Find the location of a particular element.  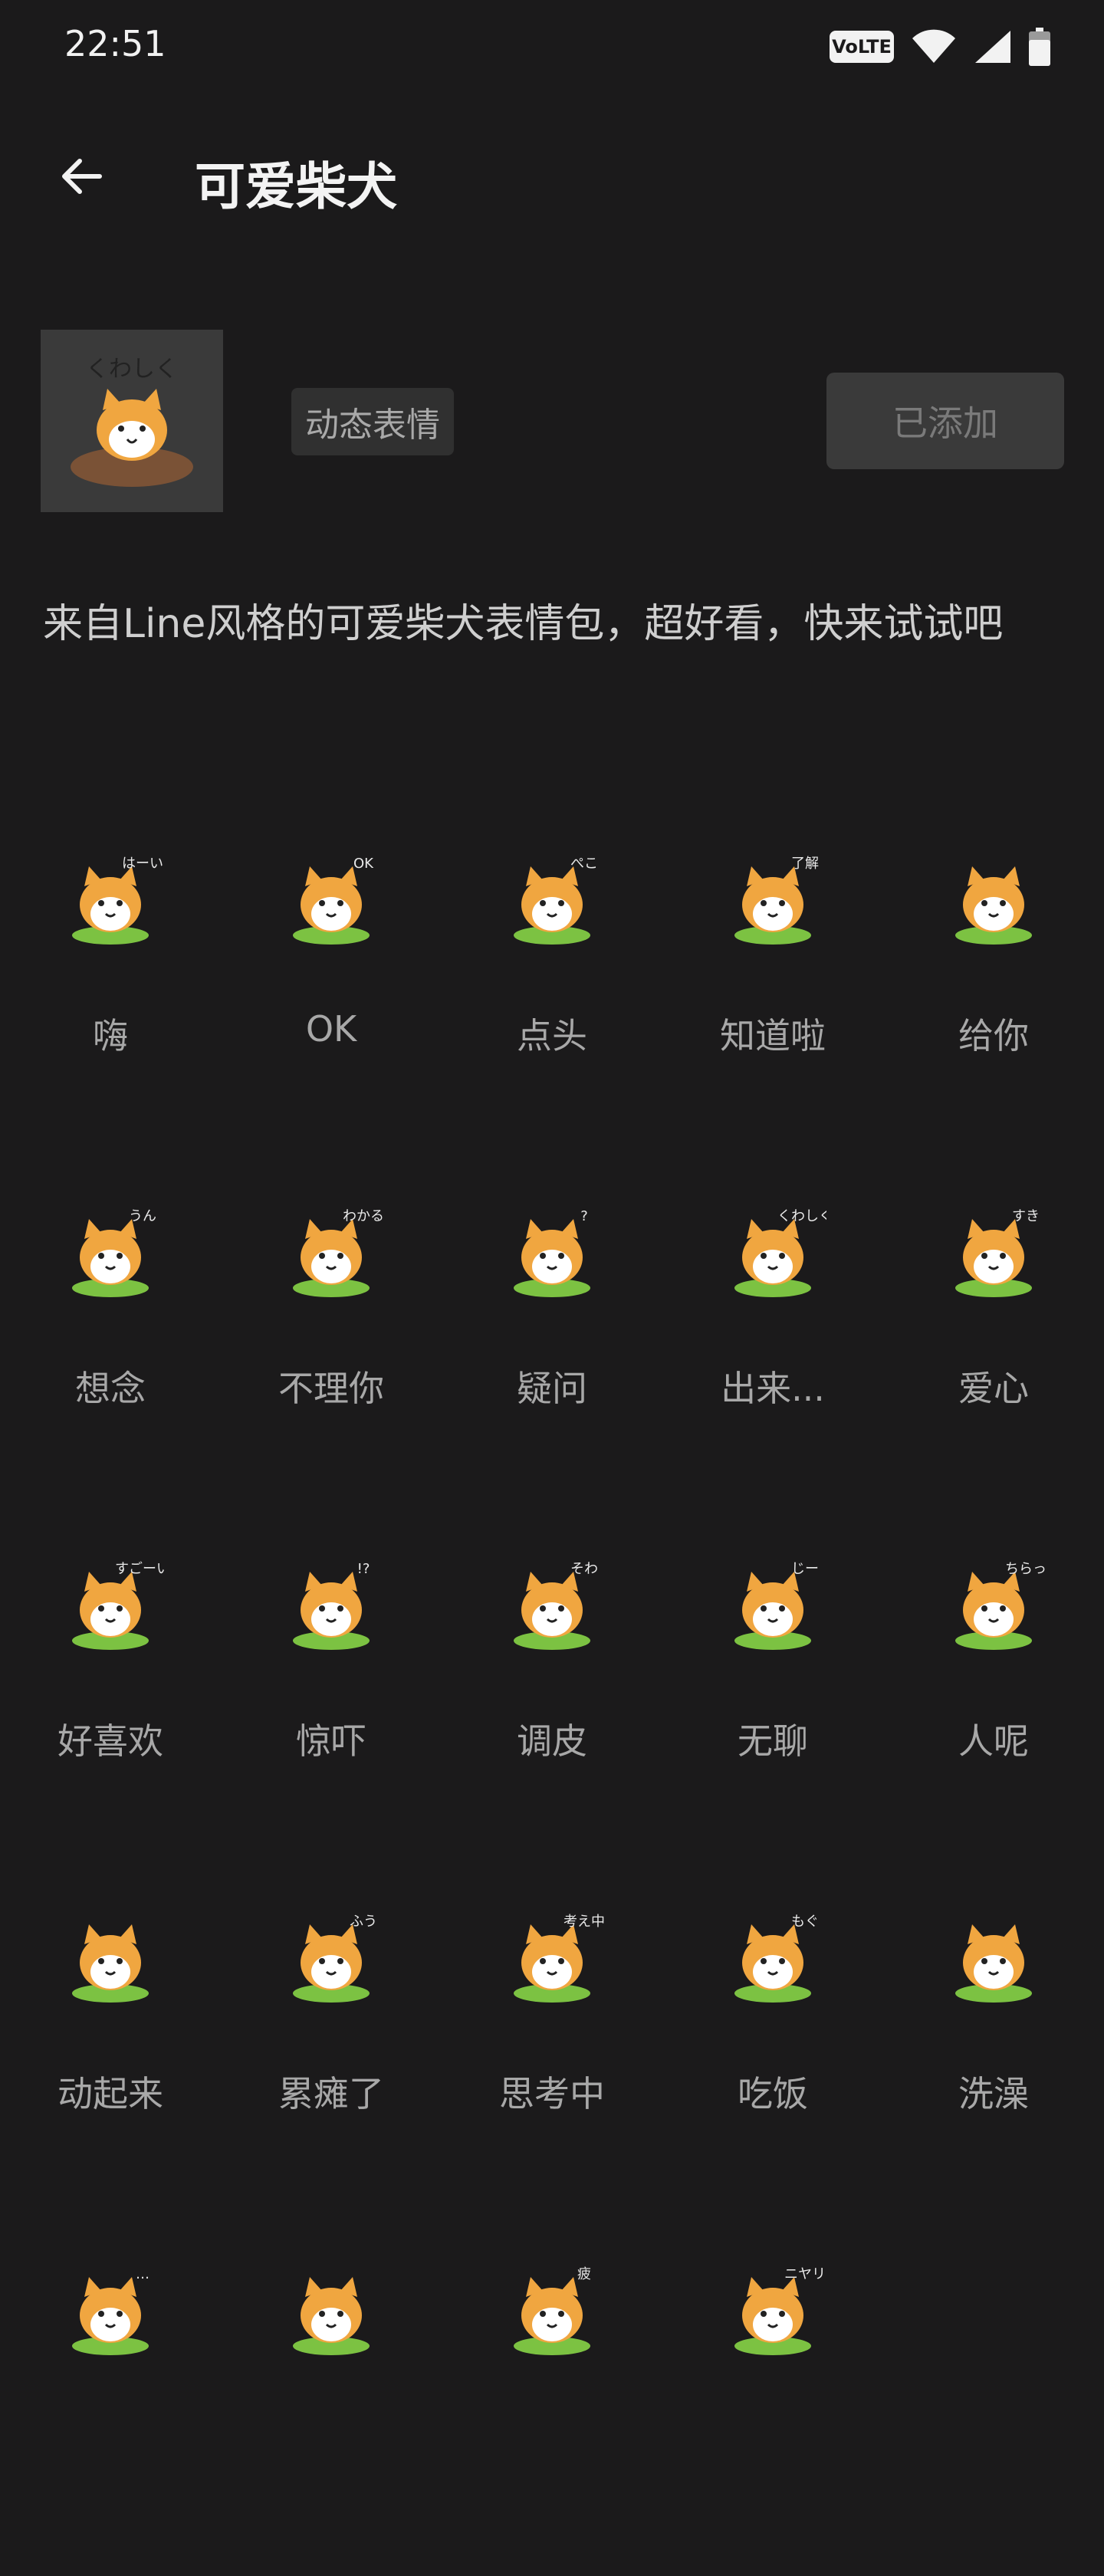

shiba-dig-icon: くわしく is located at coordinates (780, 1252).